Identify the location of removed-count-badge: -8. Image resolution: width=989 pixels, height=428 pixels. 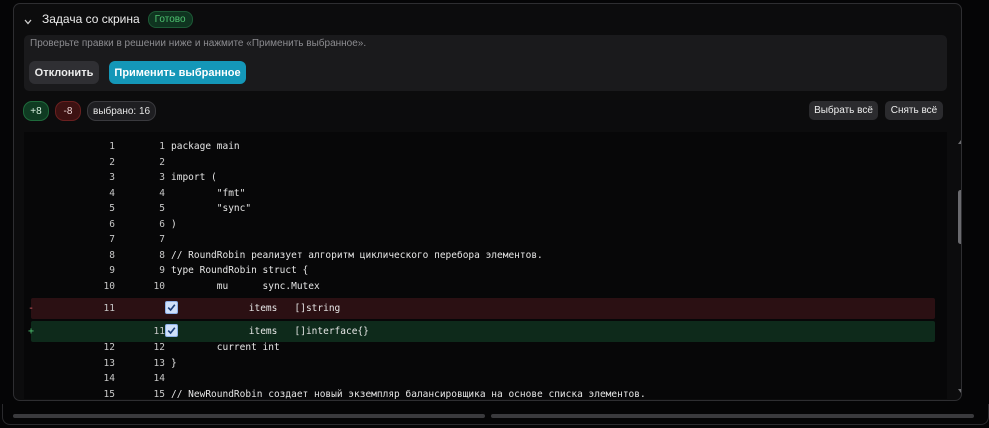
(68, 111).